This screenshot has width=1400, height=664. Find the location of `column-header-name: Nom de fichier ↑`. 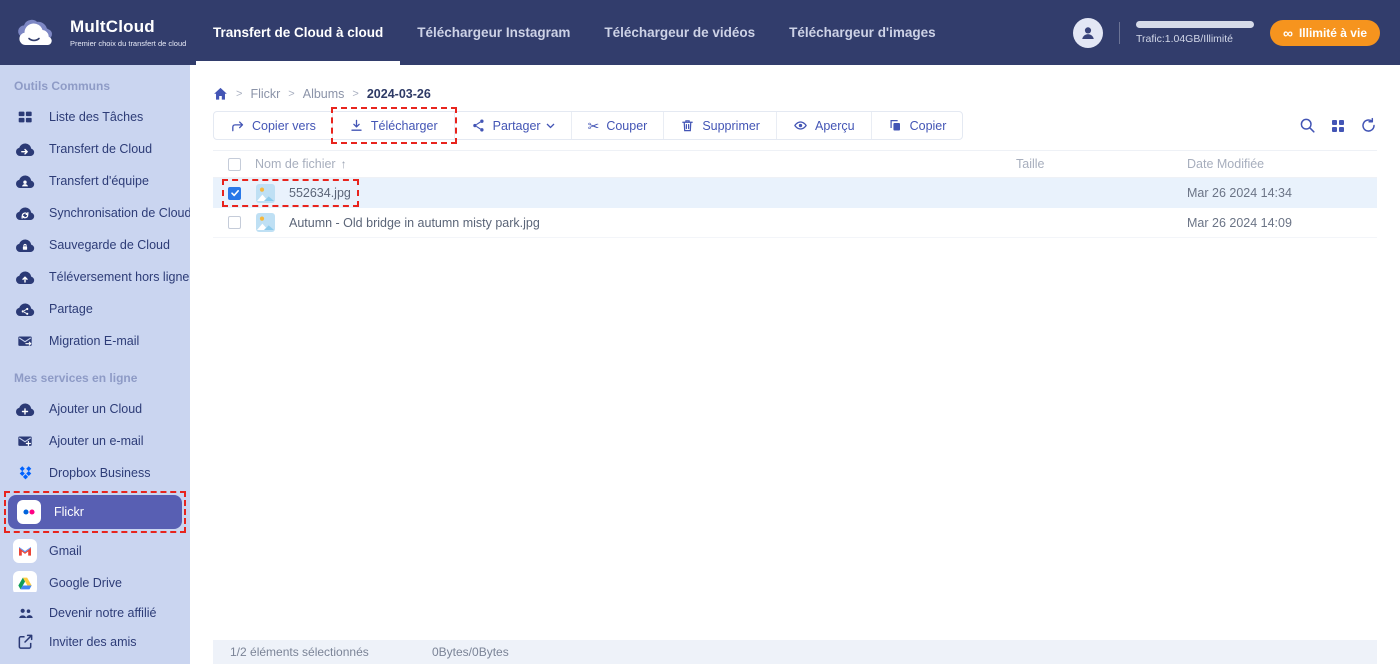

column-header-name: Nom de fichier ↑ is located at coordinates (301, 164).